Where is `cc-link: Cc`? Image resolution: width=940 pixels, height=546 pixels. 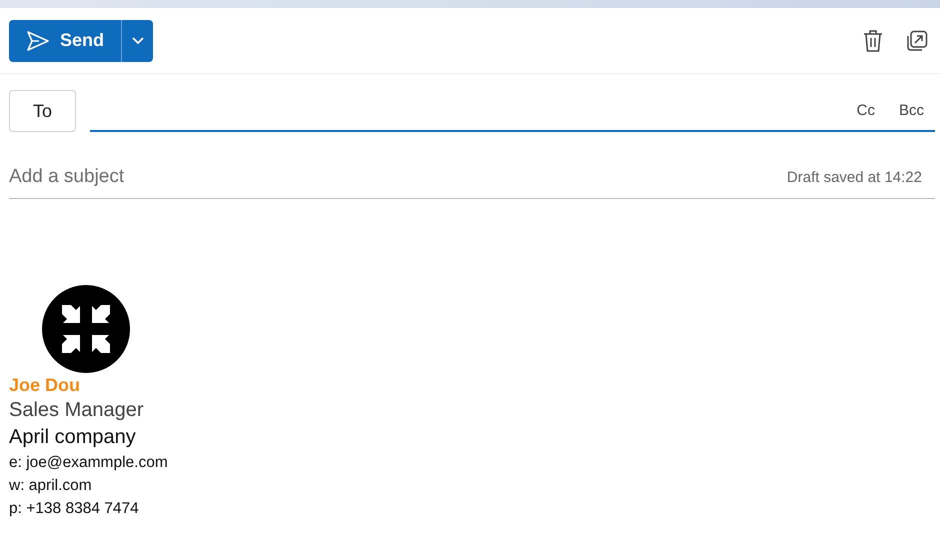
cc-link: Cc is located at coordinates (865, 110).